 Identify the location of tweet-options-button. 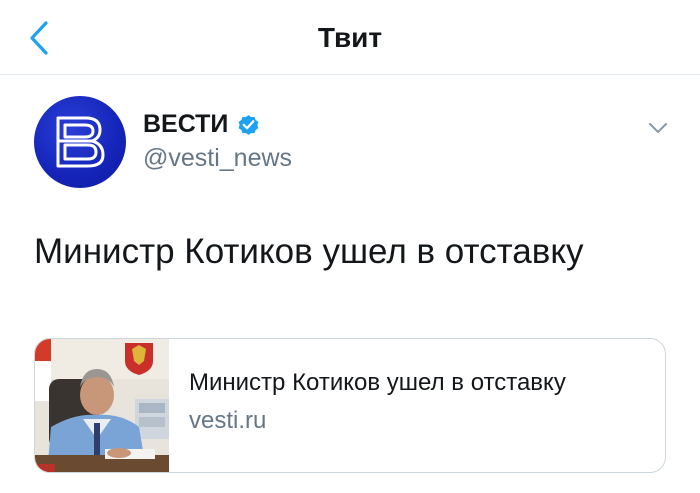
(658, 128).